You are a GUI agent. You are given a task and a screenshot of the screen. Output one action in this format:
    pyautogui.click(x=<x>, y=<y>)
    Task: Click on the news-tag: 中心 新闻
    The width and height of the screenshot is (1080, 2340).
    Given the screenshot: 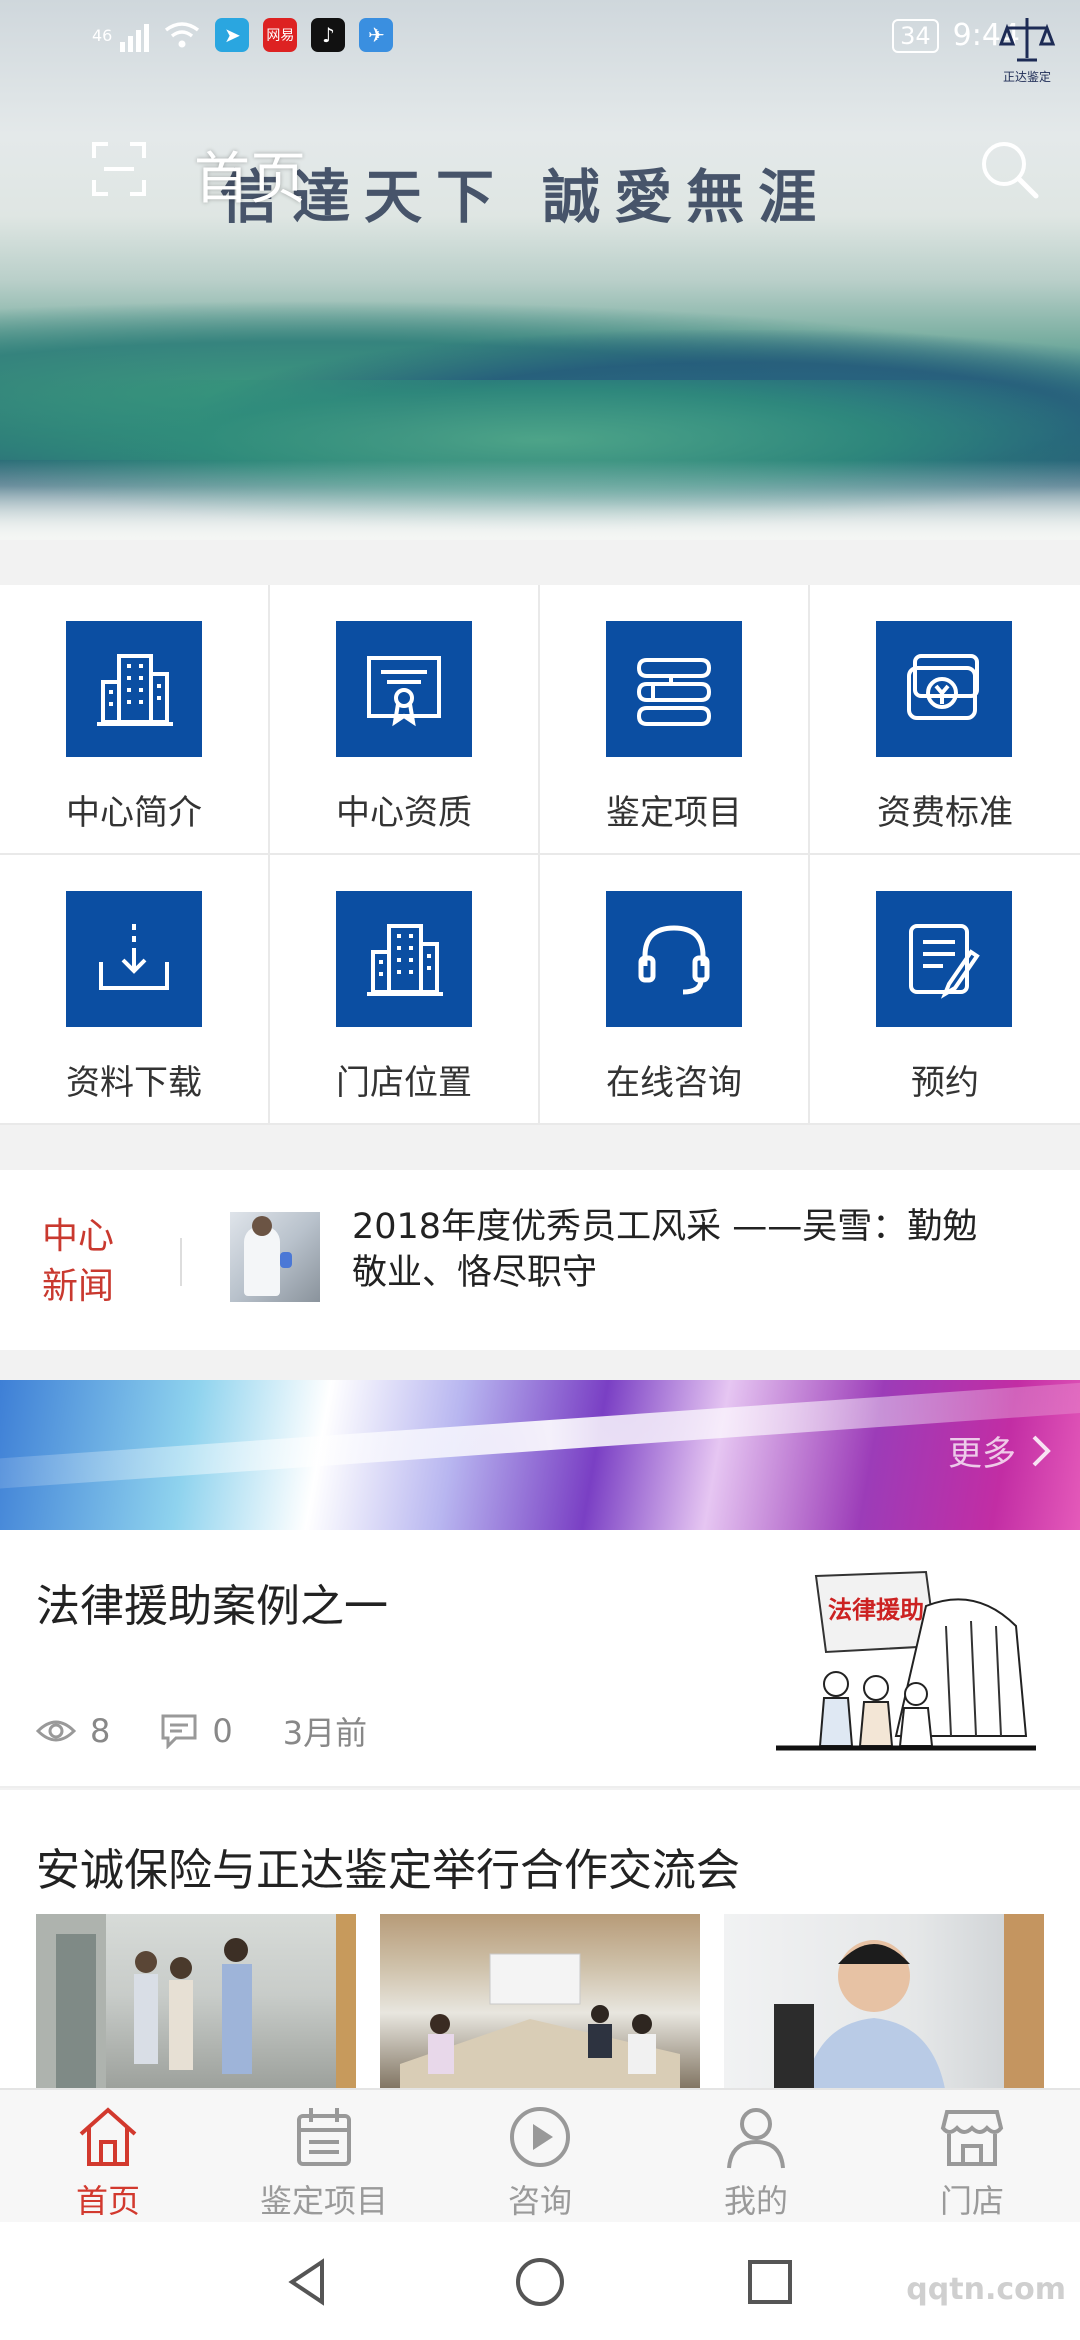 What is the action you would take?
    pyautogui.click(x=78, y=1261)
    